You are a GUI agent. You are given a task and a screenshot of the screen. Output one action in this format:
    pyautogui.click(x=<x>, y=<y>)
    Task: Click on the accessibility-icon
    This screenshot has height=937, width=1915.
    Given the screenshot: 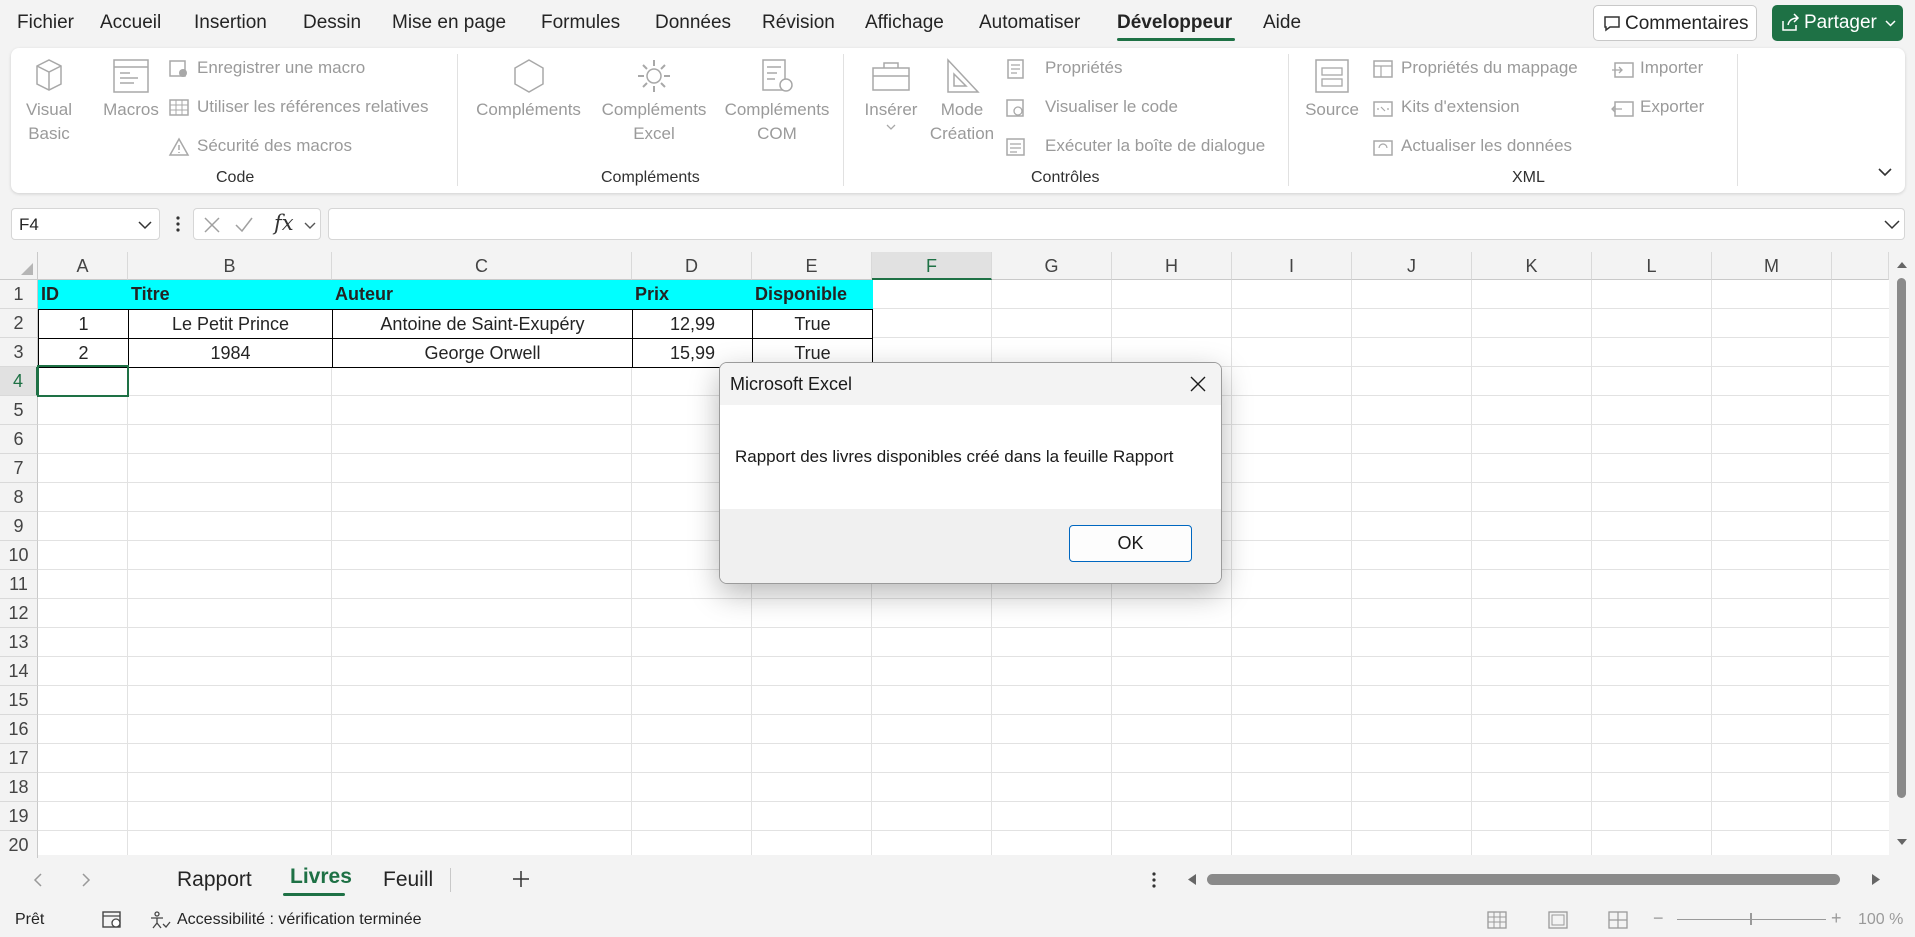 What is the action you would take?
    pyautogui.click(x=160, y=920)
    